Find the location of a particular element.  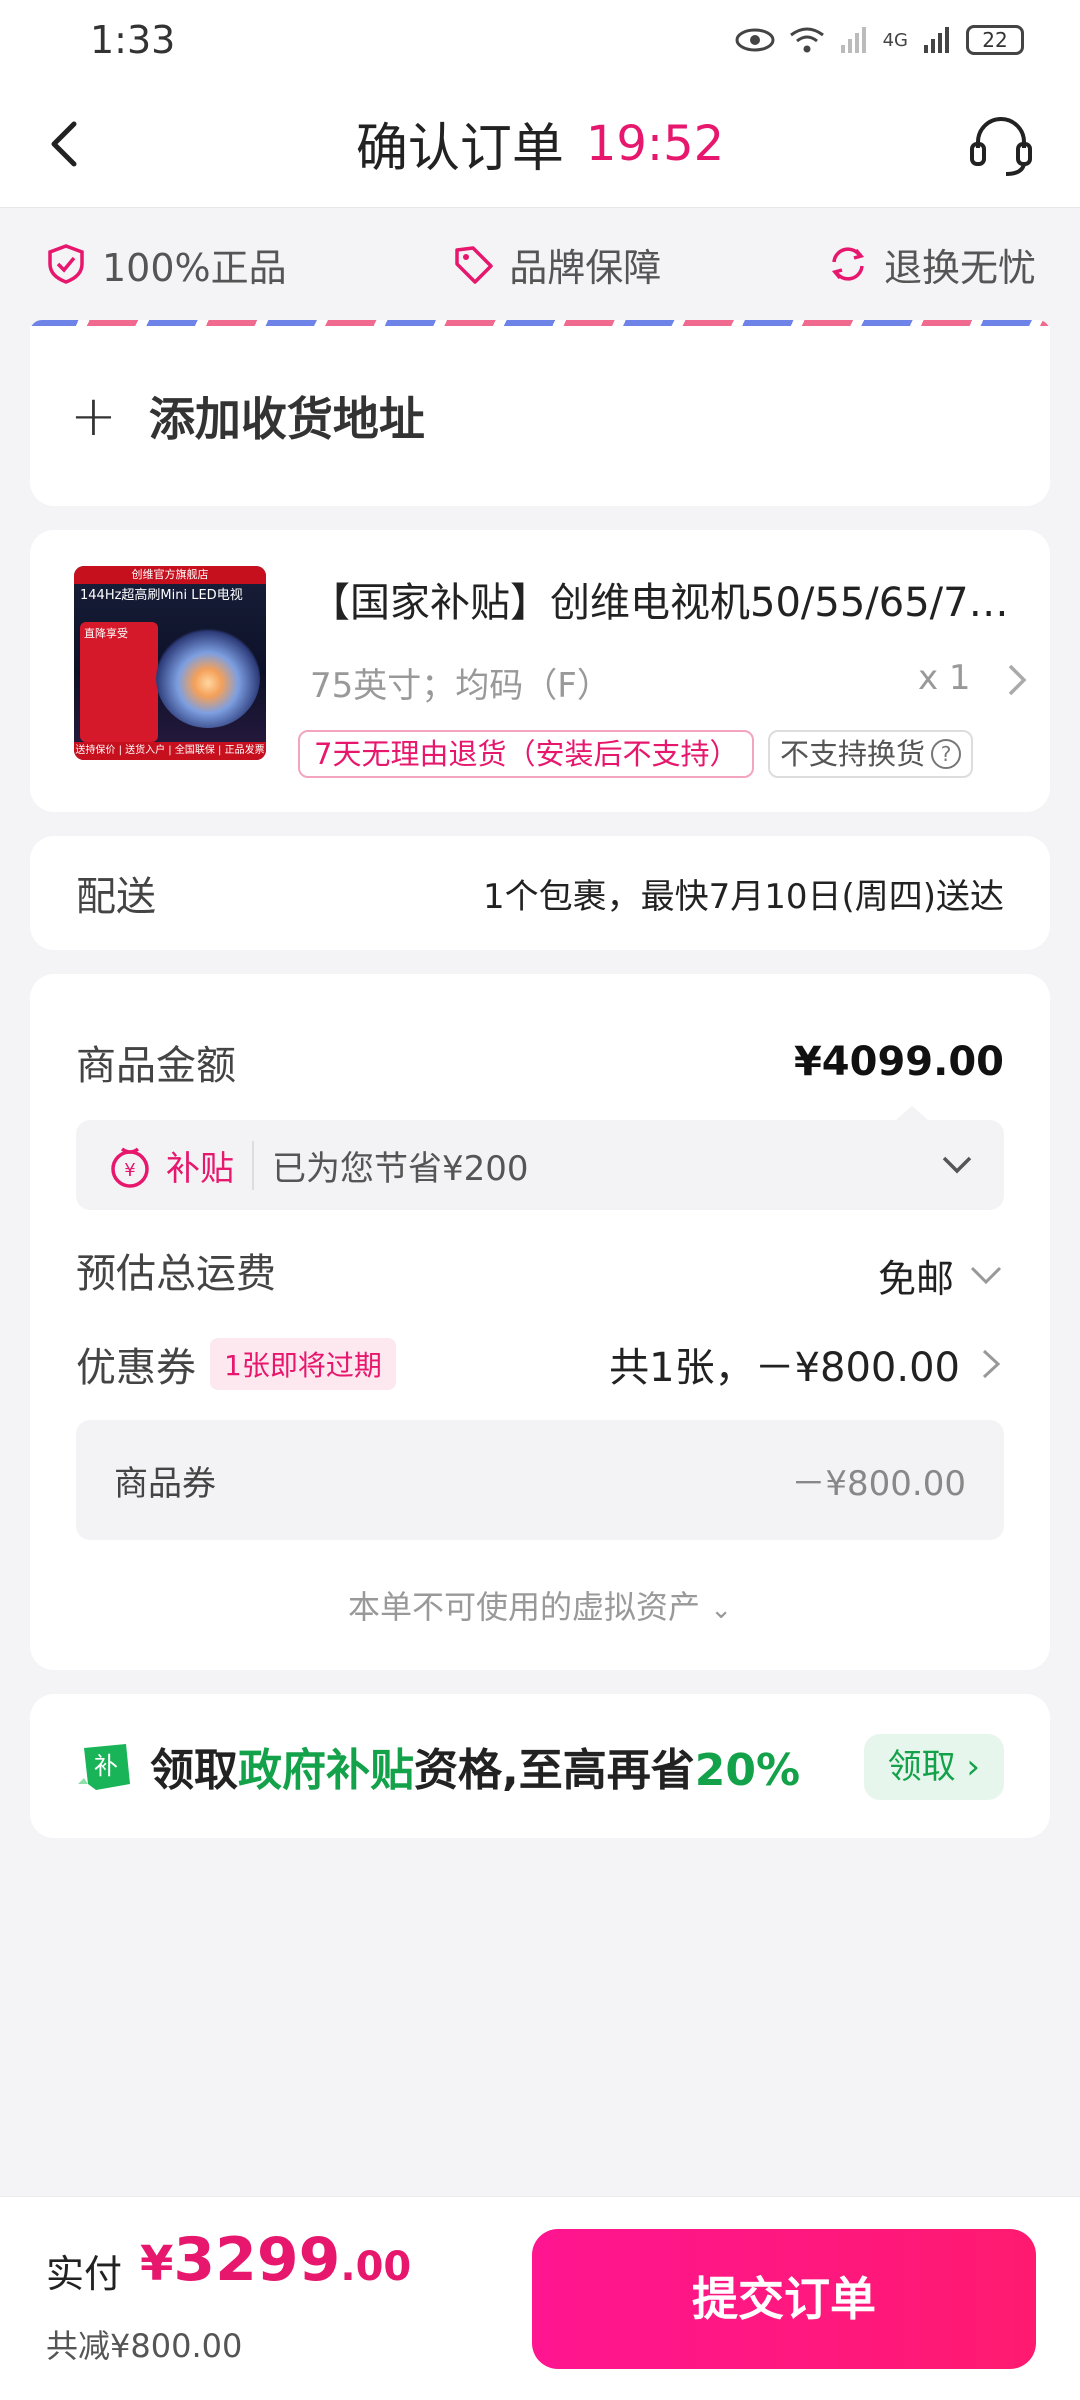

total-reduced: 共减¥800.00 is located at coordinates (144, 2346).